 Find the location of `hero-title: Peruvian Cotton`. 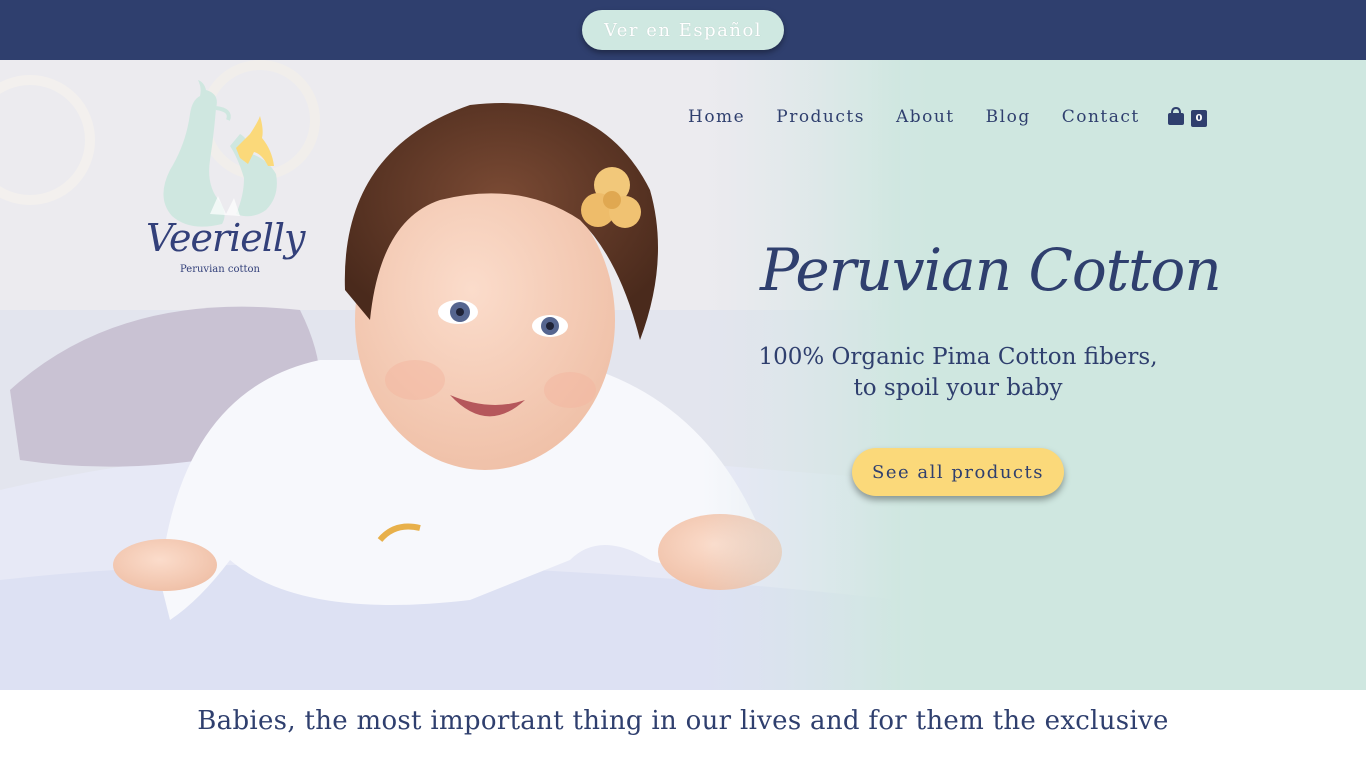

hero-title: Peruvian Cotton is located at coordinates (991, 270).